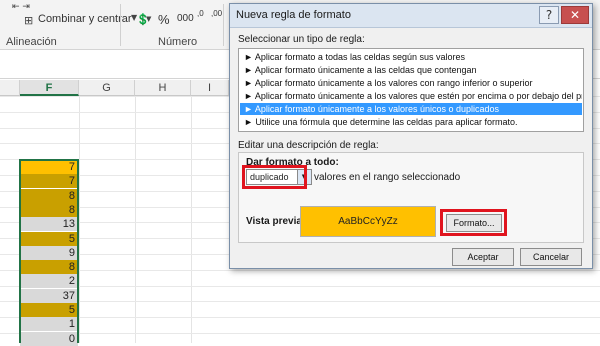 Image resolution: width=600 pixels, height=346 pixels. Describe the element at coordinates (276, 221) in the screenshot. I see `preview-label: Vista previa:` at that location.